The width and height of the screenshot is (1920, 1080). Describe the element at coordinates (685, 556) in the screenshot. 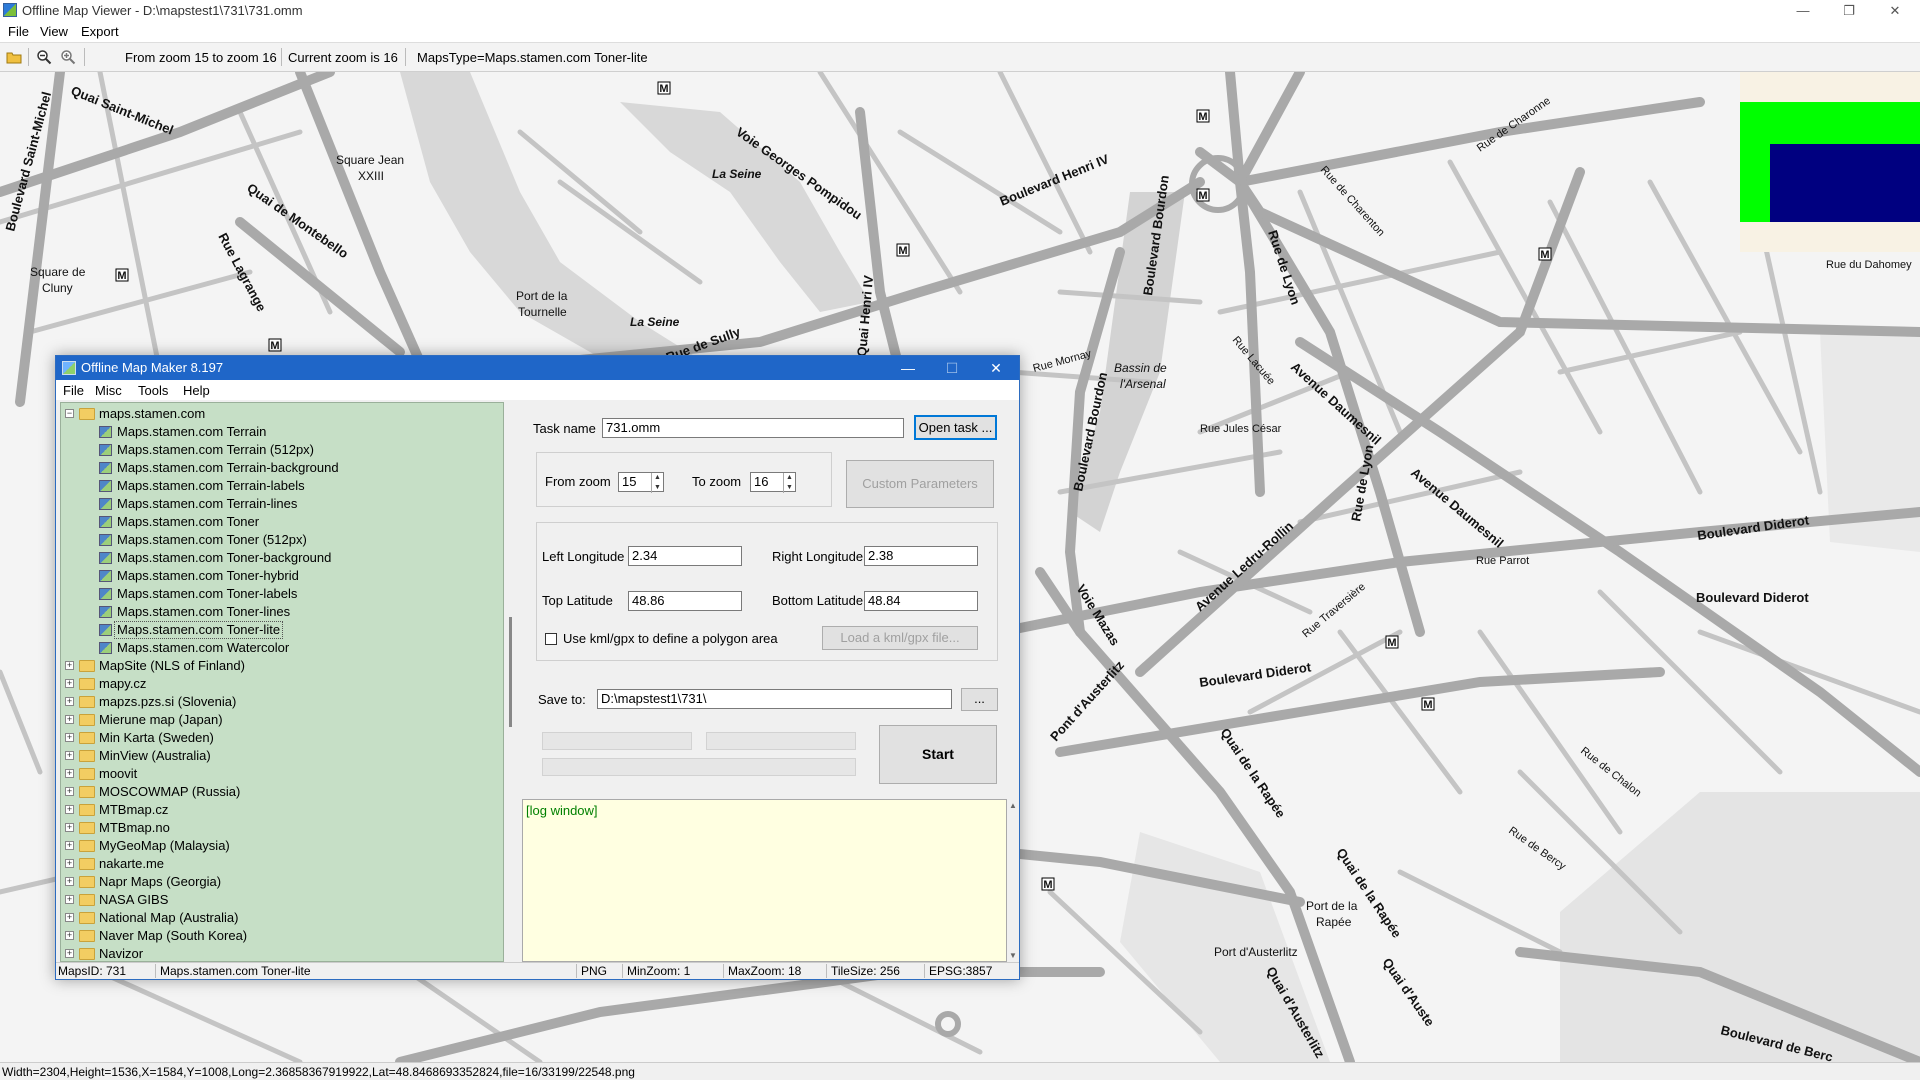

I see `left-longitude-input: 2.34` at that location.